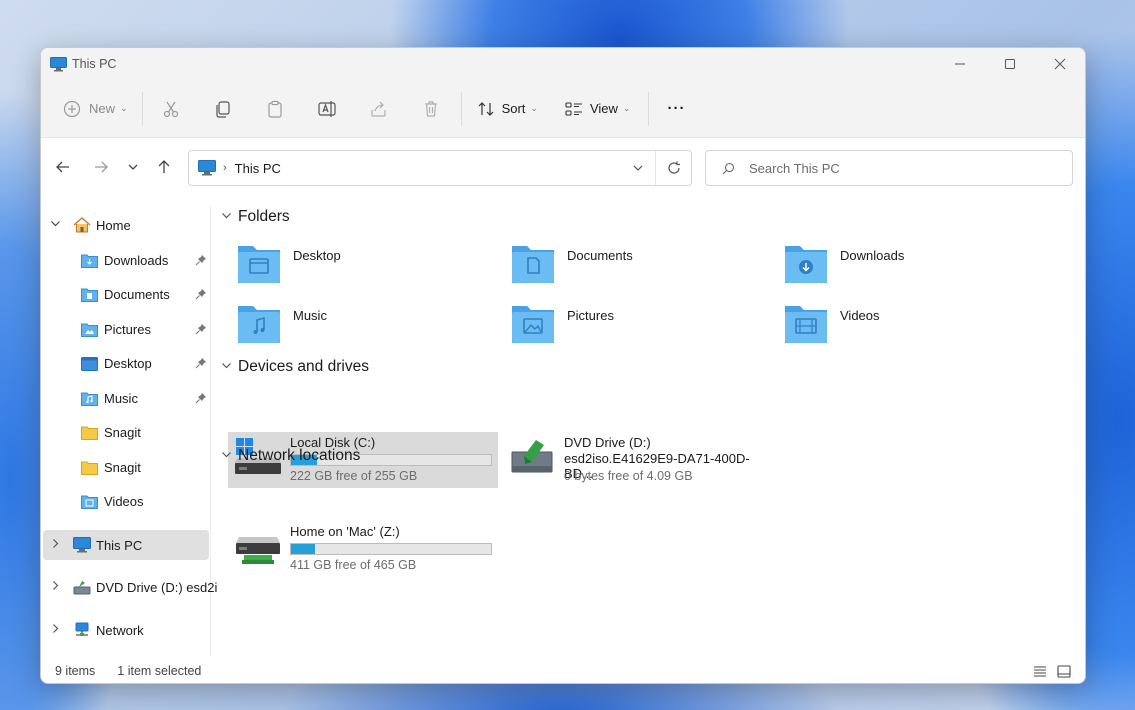 The width and height of the screenshot is (1135, 710). What do you see at coordinates (258, 168) in the screenshot?
I see `breadcrumb-this-pc: This PC` at bounding box center [258, 168].